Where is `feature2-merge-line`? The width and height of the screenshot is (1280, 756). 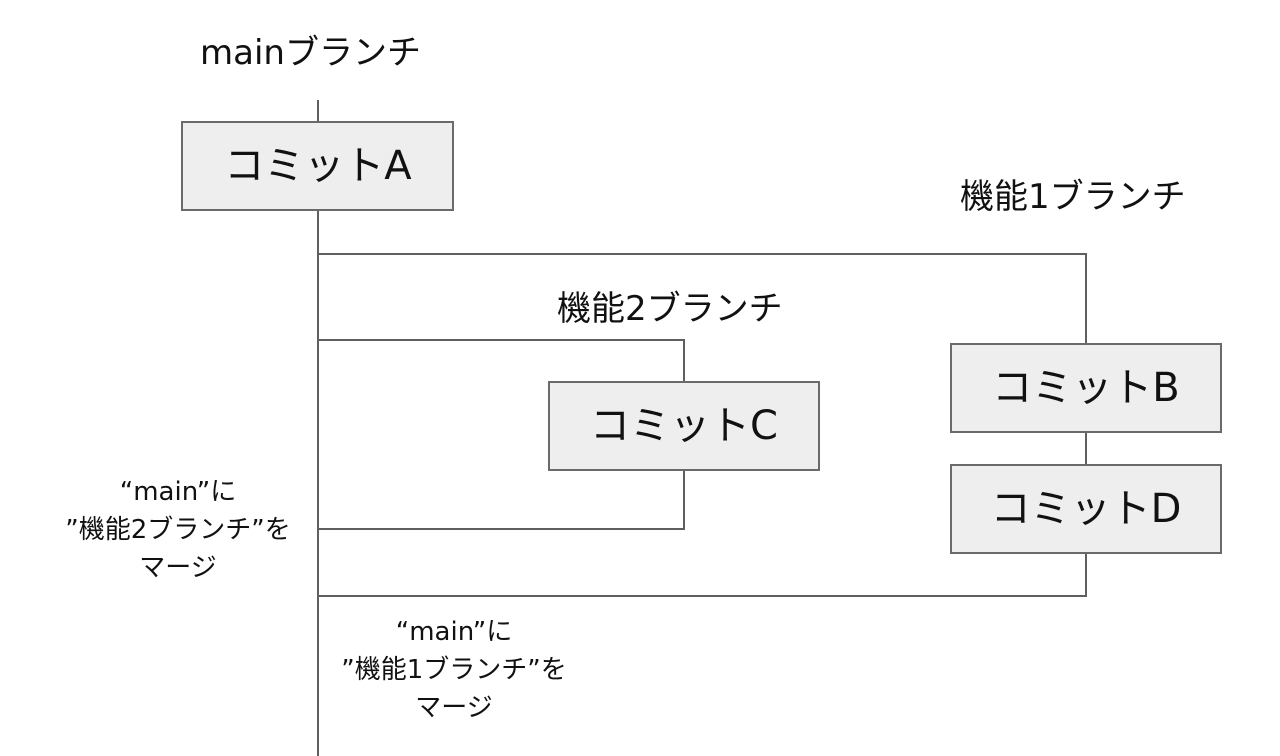
feature2-merge-line is located at coordinates (501, 500).